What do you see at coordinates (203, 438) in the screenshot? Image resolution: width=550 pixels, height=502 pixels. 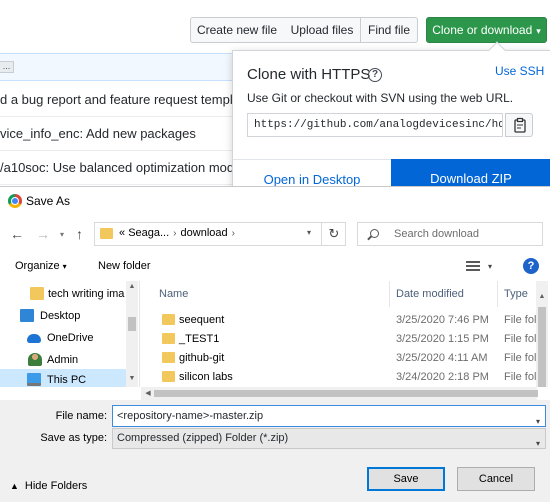 I see `save-as-type-value: Compressed (zipped) Folder (*.zip)` at bounding box center [203, 438].